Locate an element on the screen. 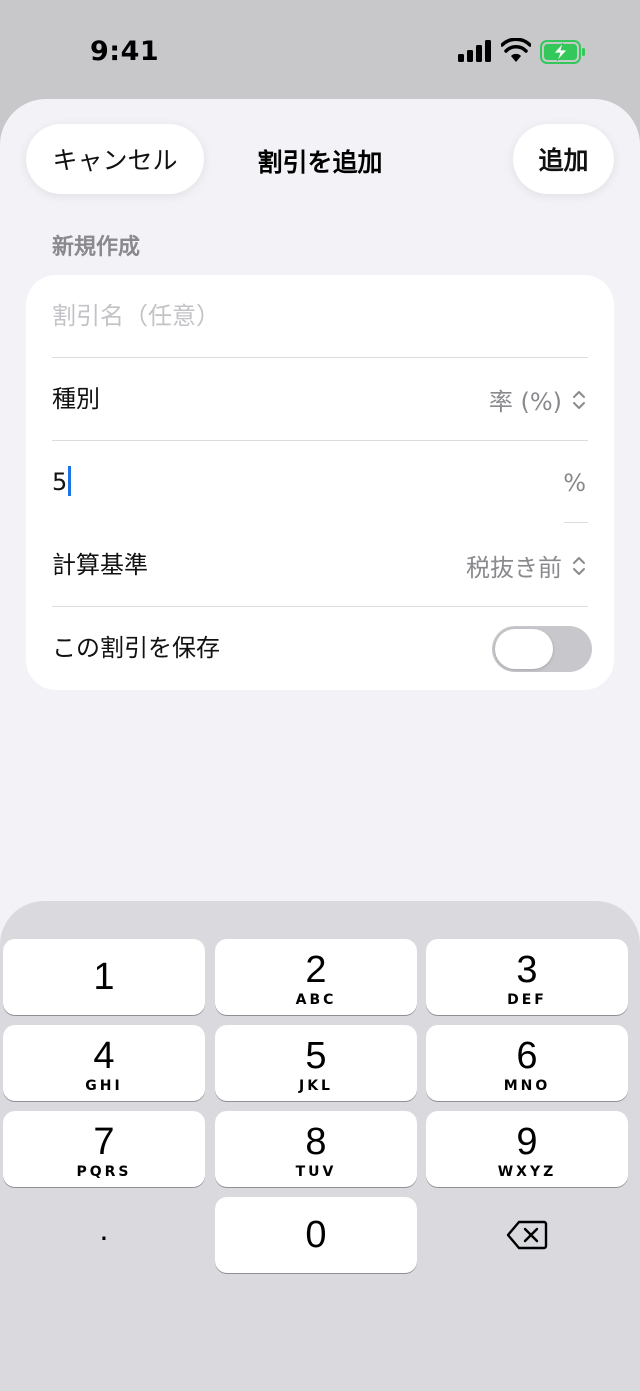 This screenshot has width=640, height=1391. wifi-icon is located at coordinates (516, 50).